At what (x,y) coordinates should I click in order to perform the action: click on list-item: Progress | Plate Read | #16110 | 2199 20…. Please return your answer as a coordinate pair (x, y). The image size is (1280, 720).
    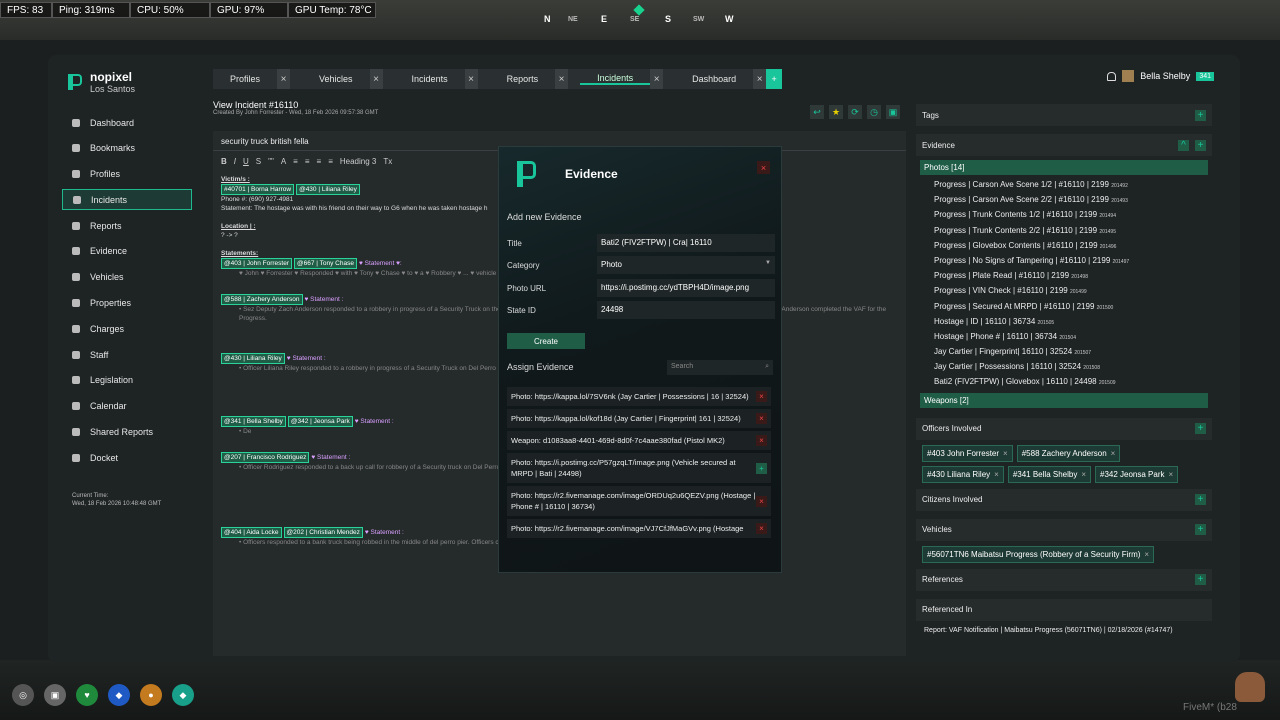
    Looking at the image, I should click on (1064, 275).